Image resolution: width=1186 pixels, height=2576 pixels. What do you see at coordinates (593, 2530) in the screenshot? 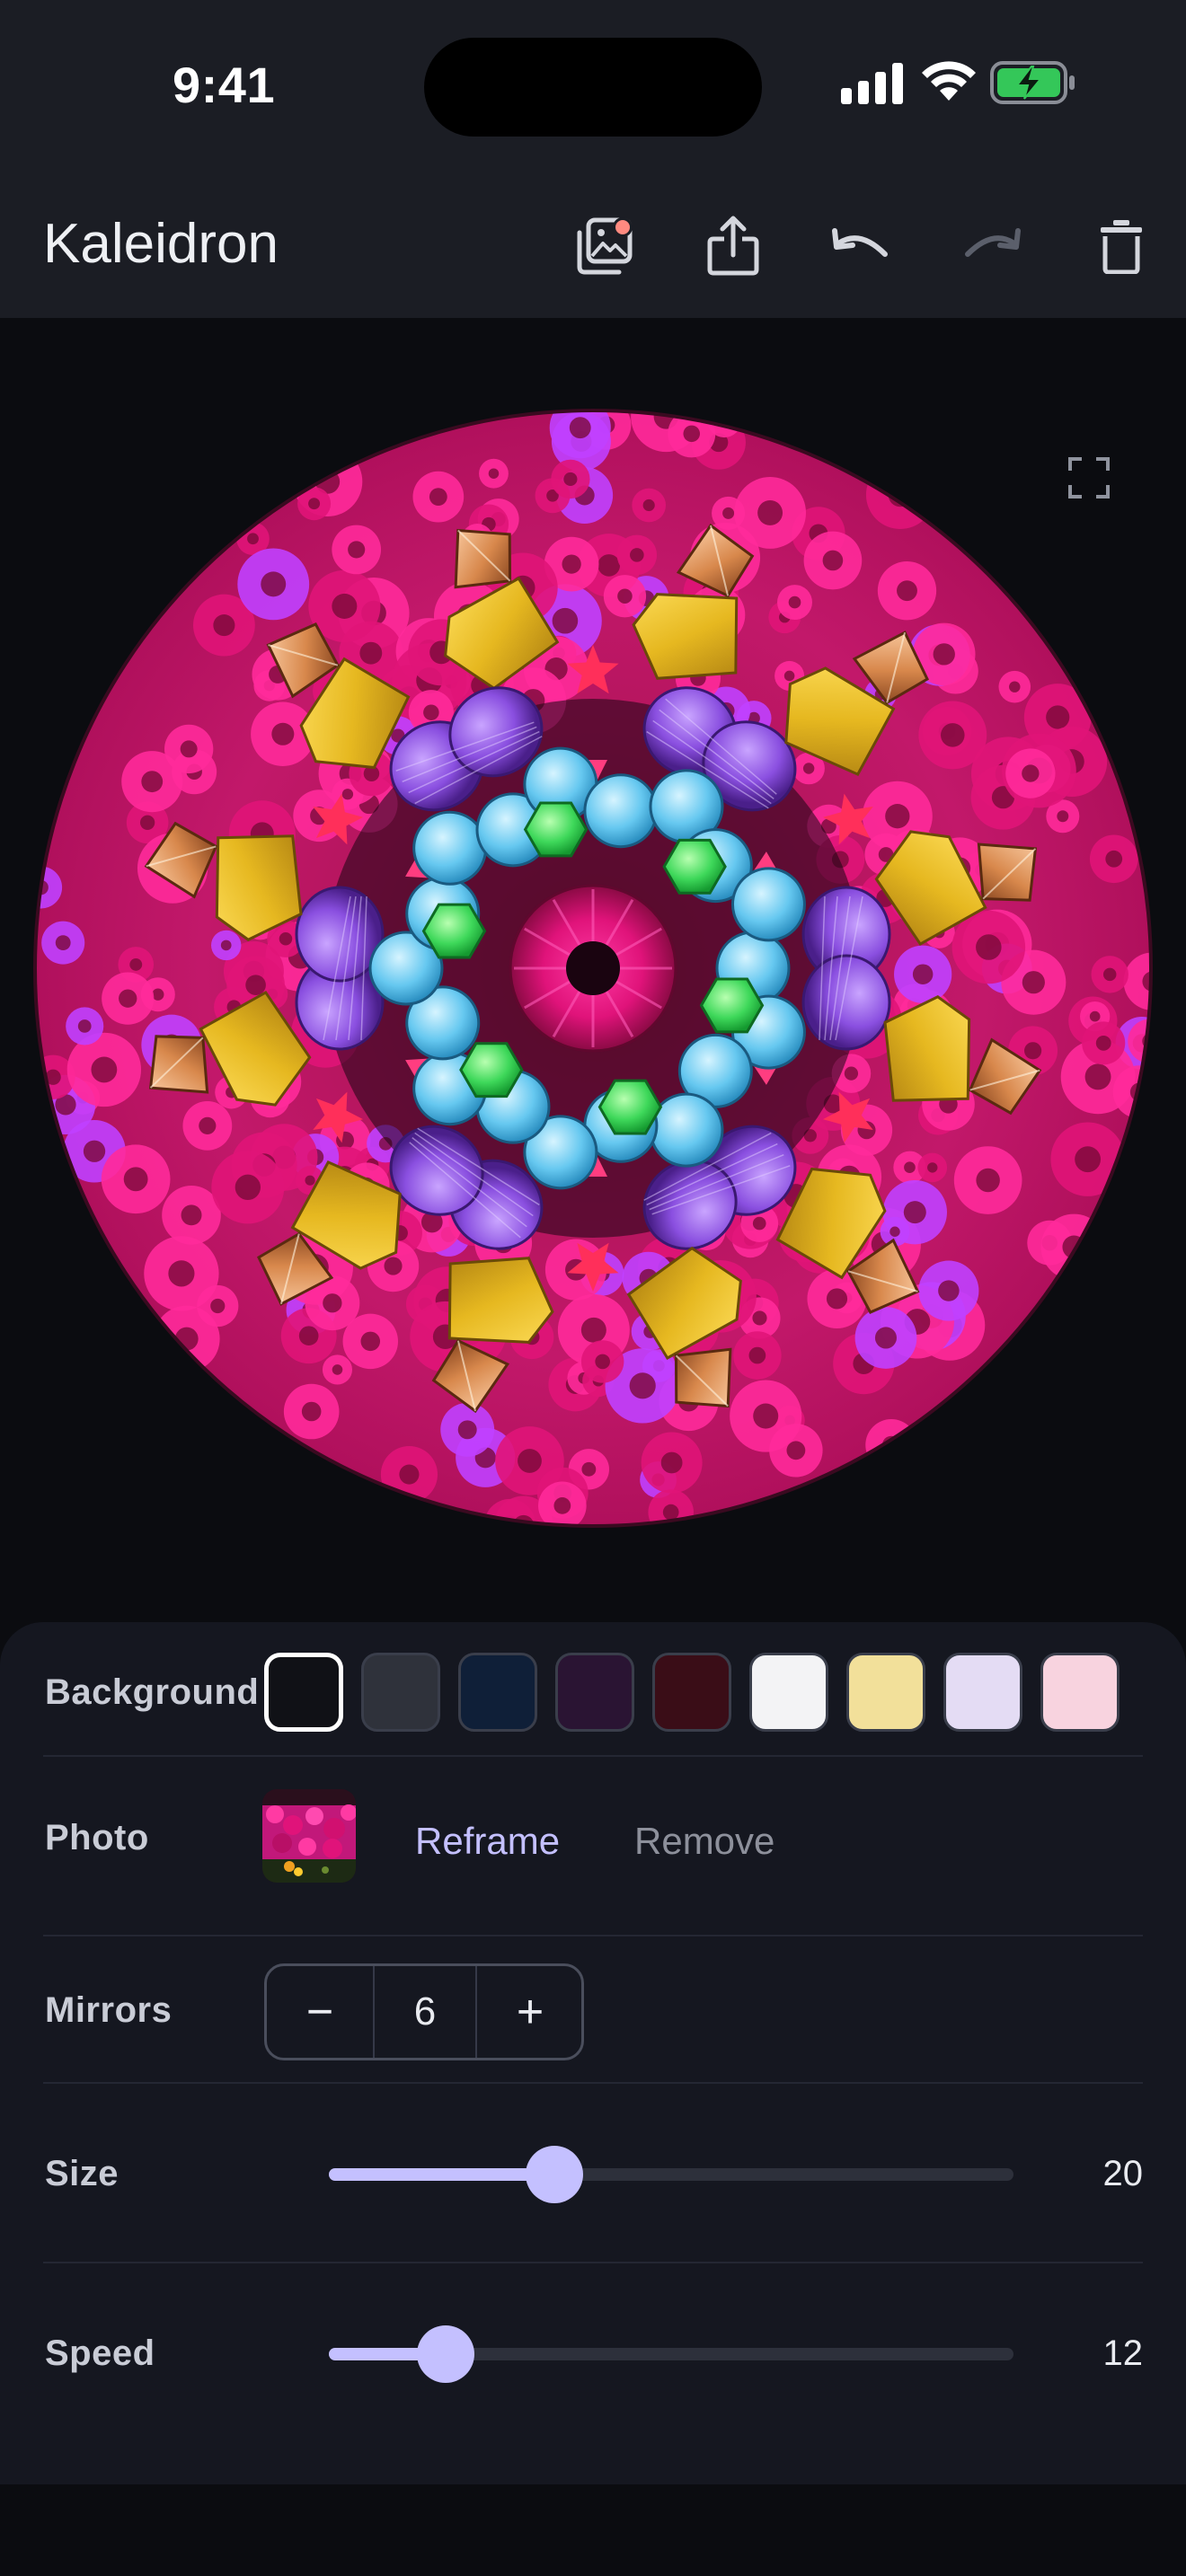
I see `home-indicator-area` at bounding box center [593, 2530].